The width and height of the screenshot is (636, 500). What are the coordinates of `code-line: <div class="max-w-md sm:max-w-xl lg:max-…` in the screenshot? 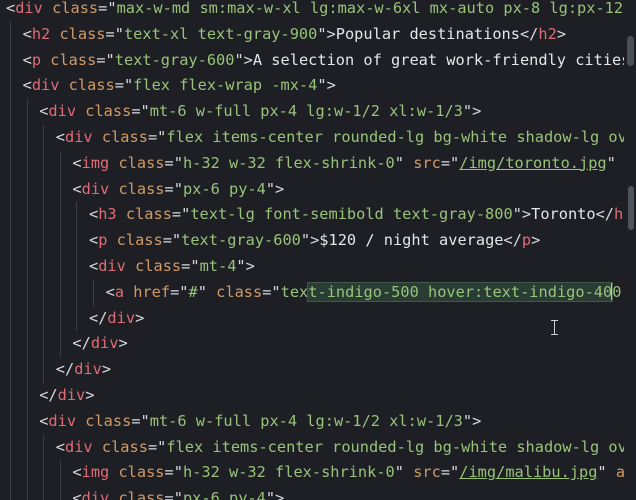 It's located at (321, 11).